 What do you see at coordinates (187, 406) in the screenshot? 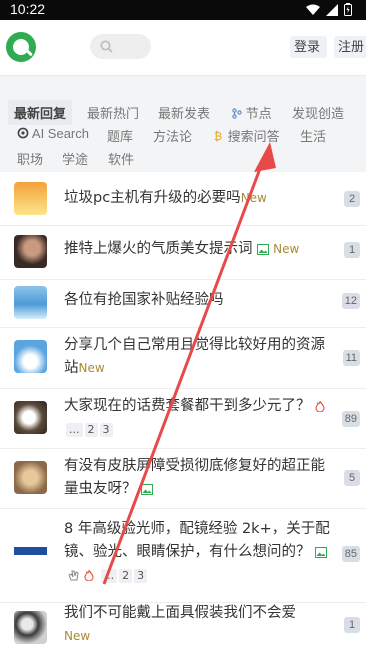
I see `topic-title-text: 大家现在的话费套餐都干到多少元了？` at bounding box center [187, 406].